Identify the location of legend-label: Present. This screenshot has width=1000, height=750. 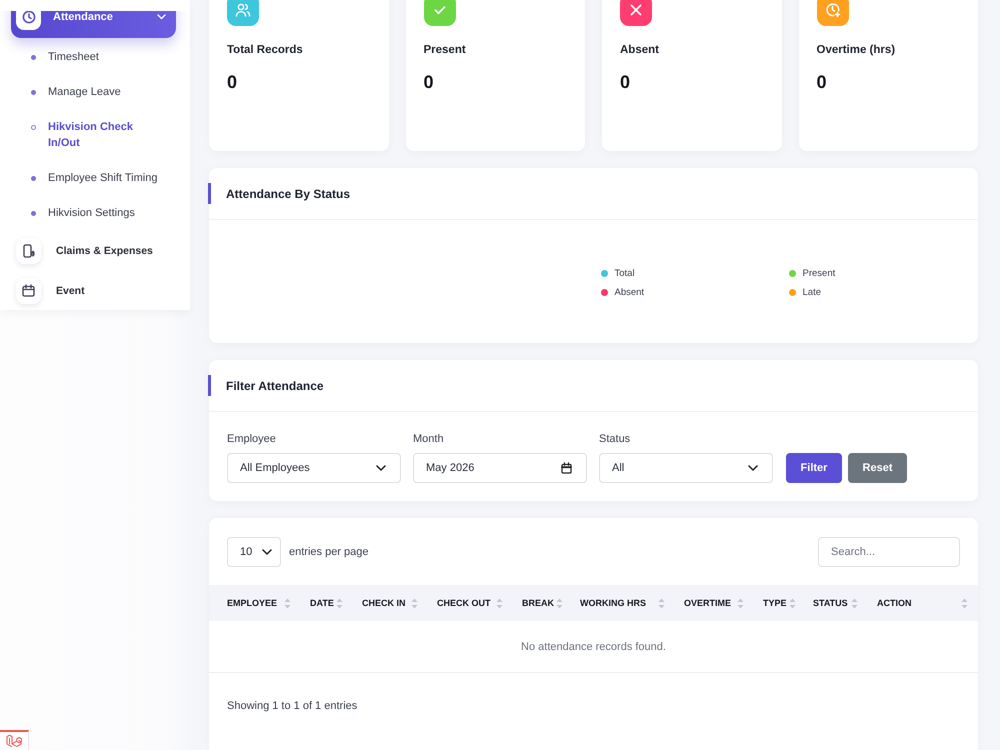
(819, 273).